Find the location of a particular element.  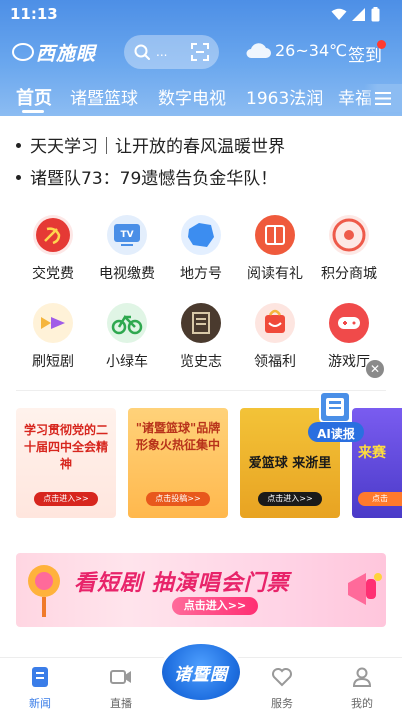

center-badge-label: 诸暨圈 is located at coordinates (201, 674).